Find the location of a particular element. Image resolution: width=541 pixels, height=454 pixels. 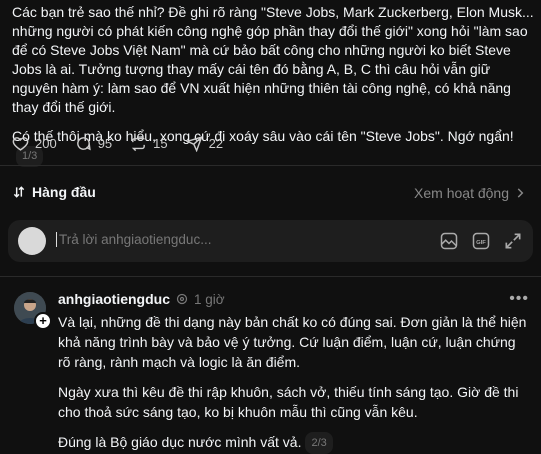

view-activity-label: Xem hoạt động is located at coordinates (461, 193).